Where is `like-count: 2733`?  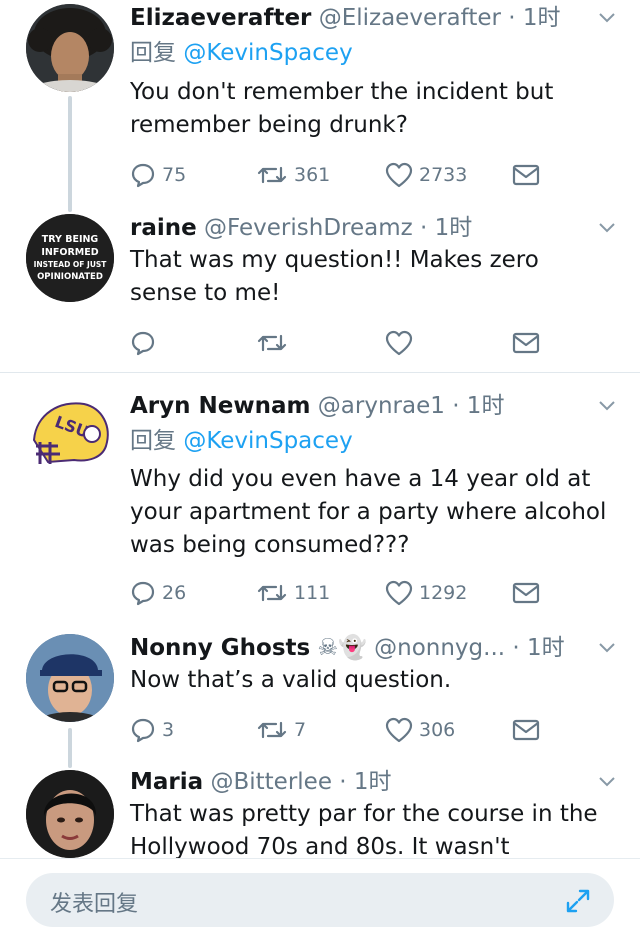
like-count: 2733 is located at coordinates (443, 175).